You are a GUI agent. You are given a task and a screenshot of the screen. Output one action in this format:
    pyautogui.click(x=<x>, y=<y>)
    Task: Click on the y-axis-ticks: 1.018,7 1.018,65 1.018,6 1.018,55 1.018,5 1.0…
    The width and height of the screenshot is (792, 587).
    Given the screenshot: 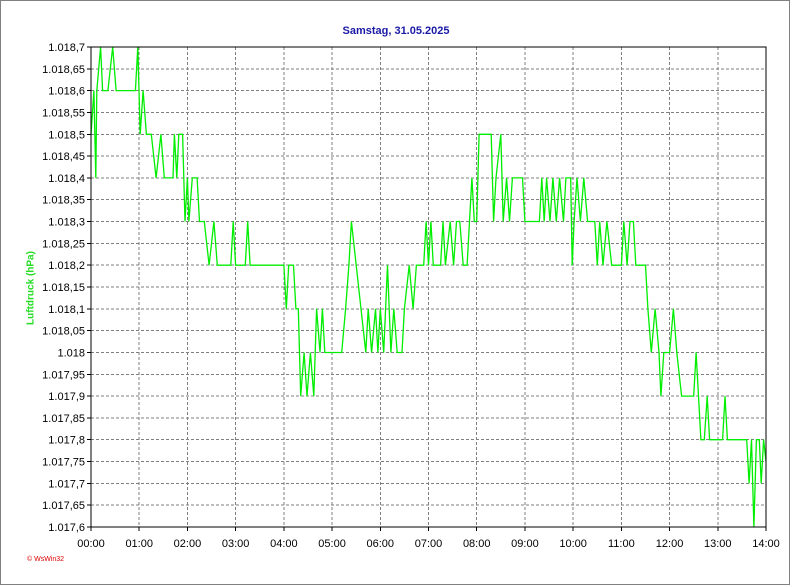 What is the action you would take?
    pyautogui.click(x=66, y=288)
    